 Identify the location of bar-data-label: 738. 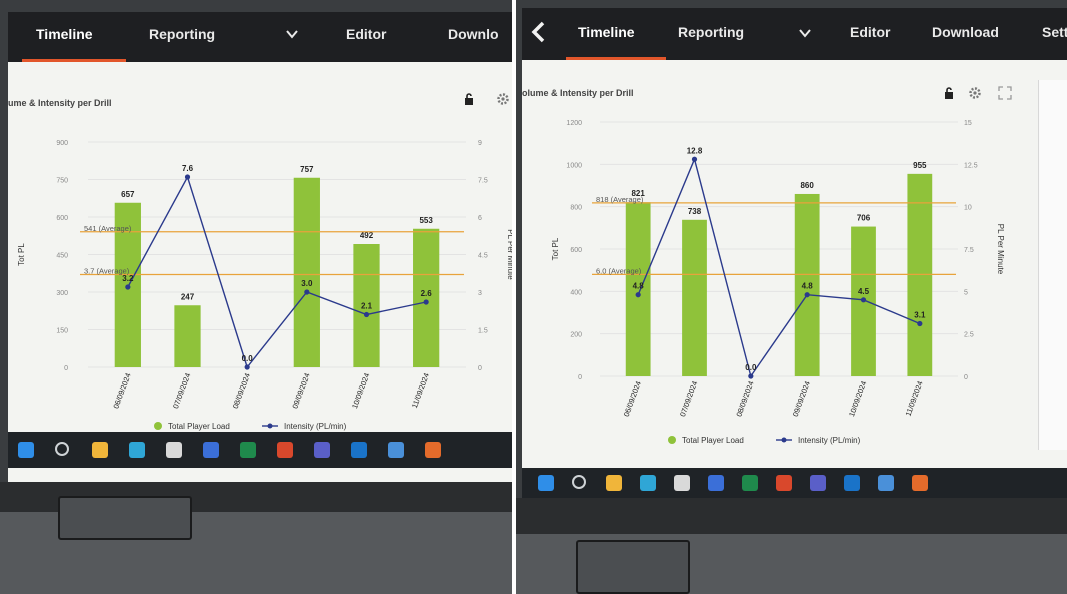
(695, 211).